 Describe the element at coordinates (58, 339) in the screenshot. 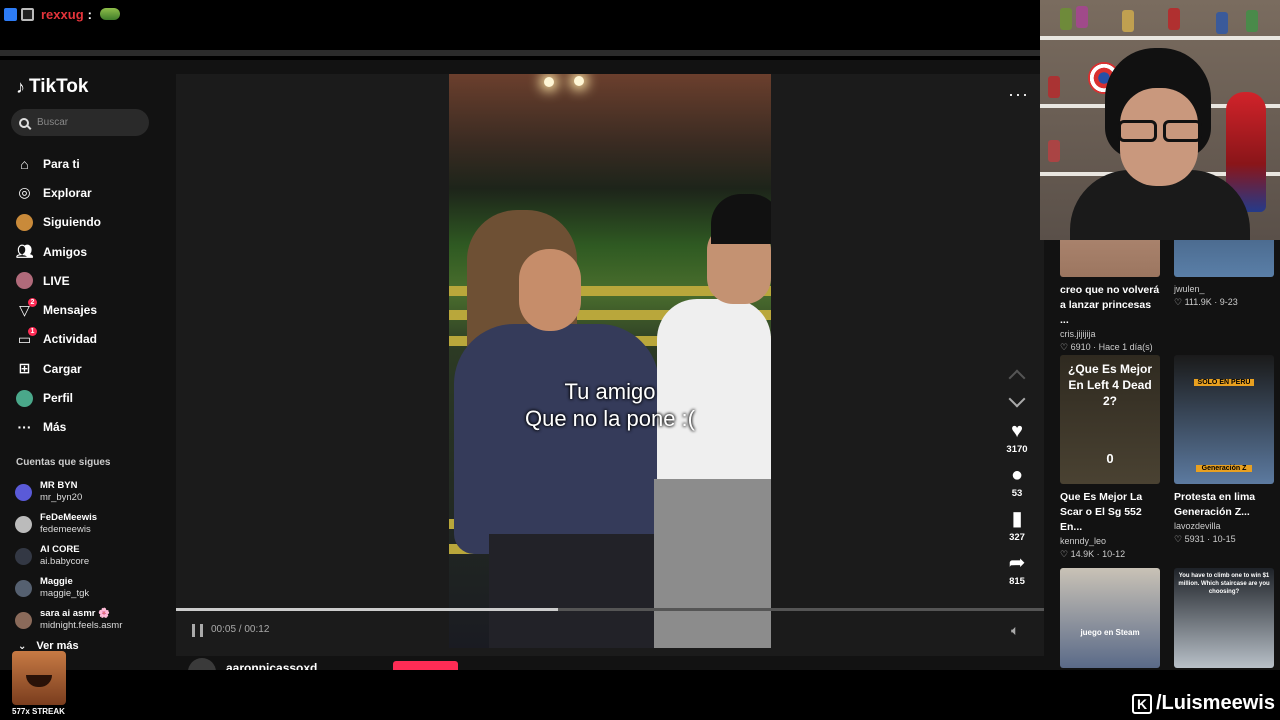

I see `nav-item-actividad: ▭ 1 Actividad` at that location.